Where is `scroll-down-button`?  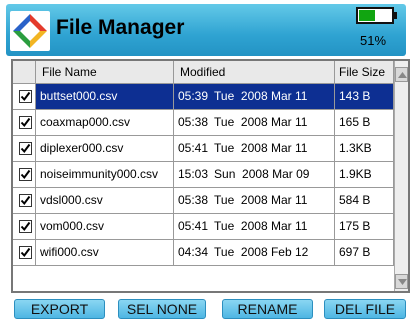
scroll-down-button is located at coordinates (401, 281).